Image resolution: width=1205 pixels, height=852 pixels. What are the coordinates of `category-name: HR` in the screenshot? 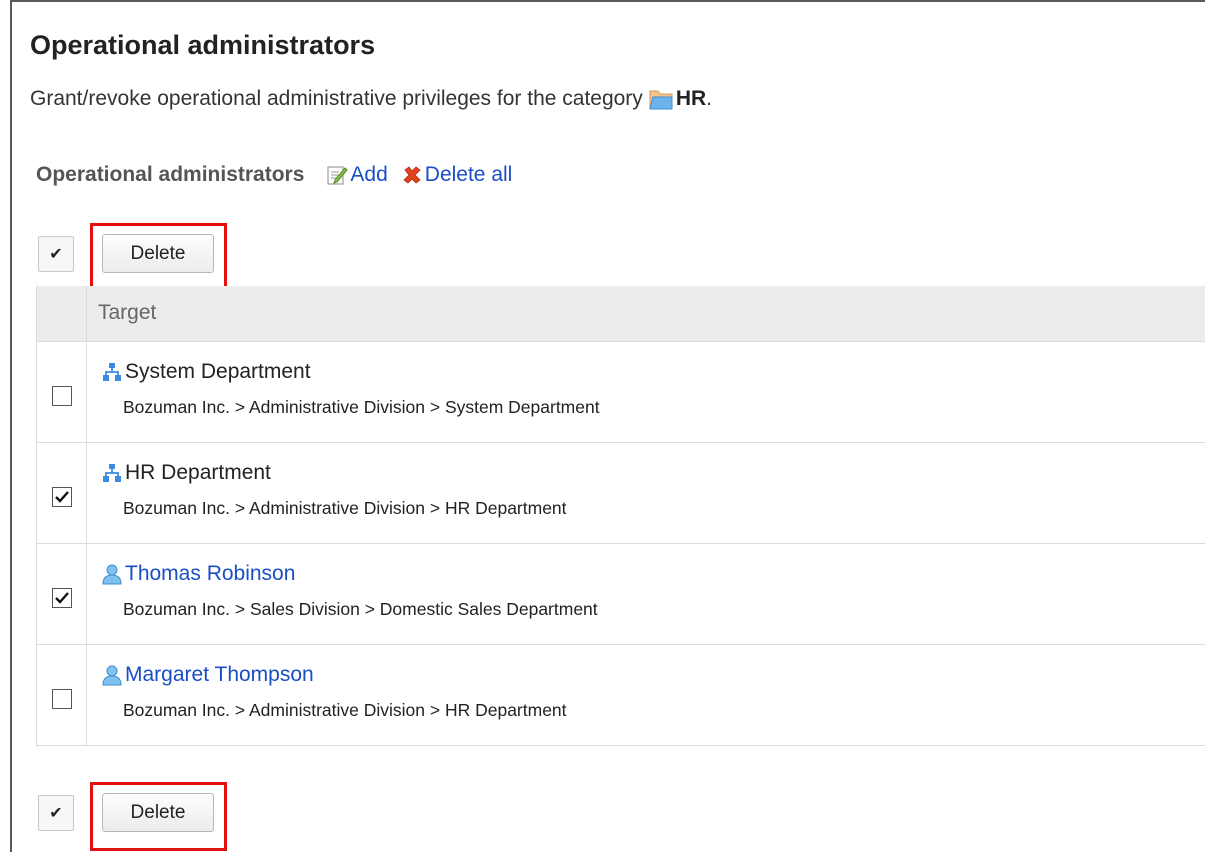 It's located at (691, 98).